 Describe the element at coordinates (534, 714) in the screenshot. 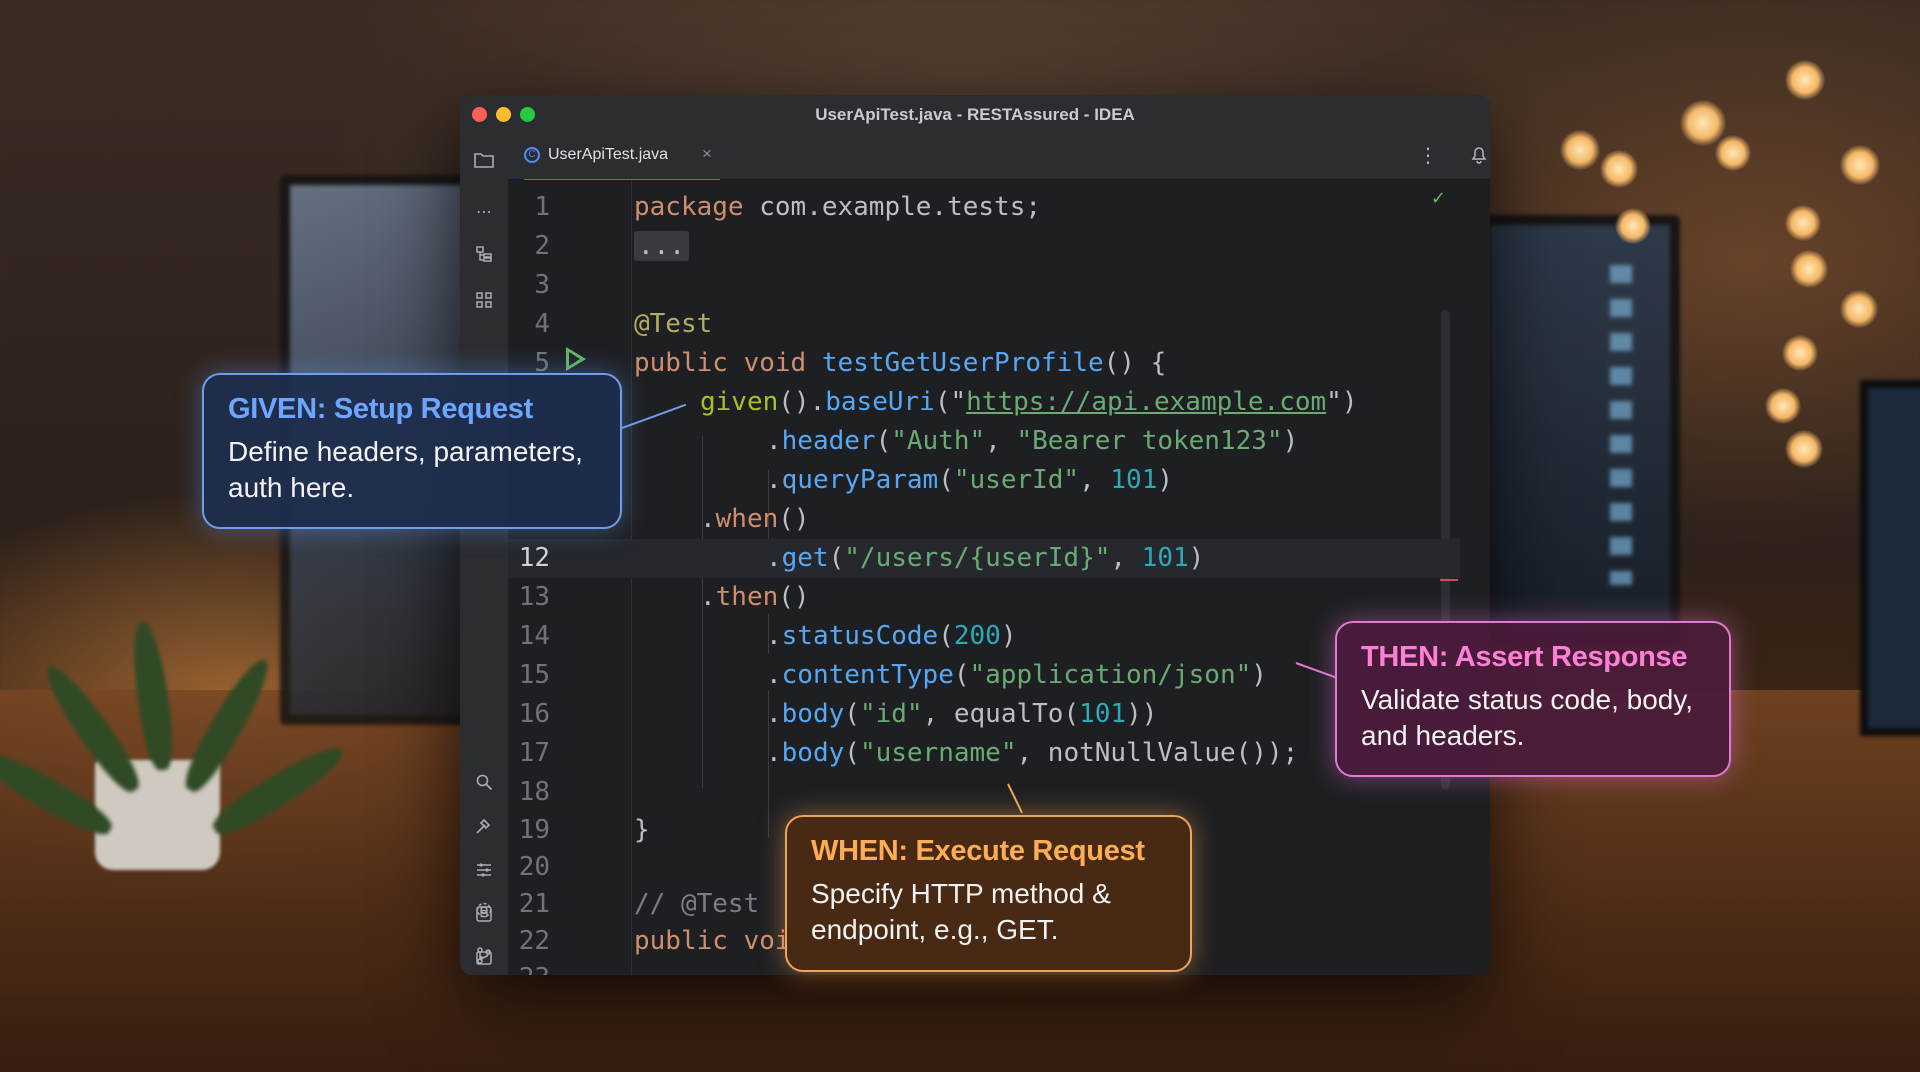

I see `line-number: 16` at that location.